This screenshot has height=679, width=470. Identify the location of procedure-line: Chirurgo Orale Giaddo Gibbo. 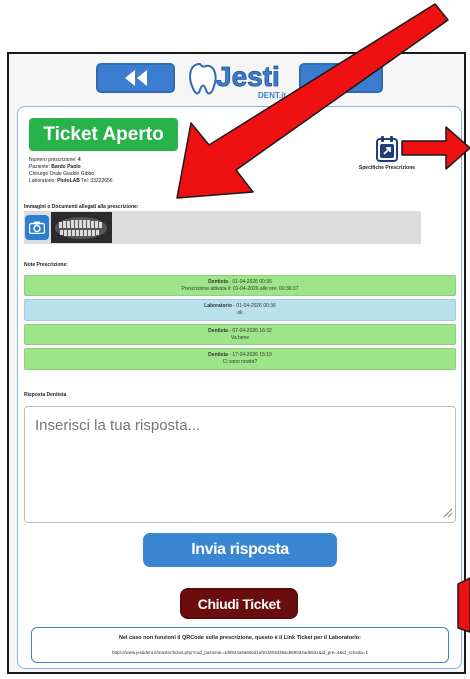
(62, 174).